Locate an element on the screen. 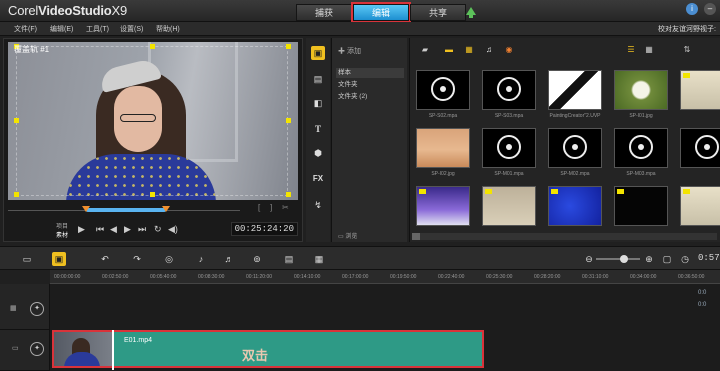 The height and width of the screenshot is (371, 720). folder-item: 文件夹 is located at coordinates (370, 85).